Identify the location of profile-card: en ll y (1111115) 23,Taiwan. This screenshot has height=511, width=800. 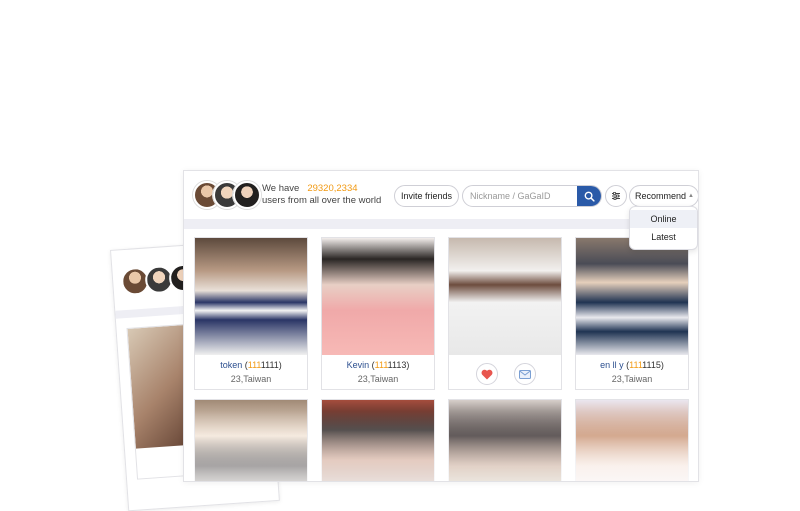
(632, 313).